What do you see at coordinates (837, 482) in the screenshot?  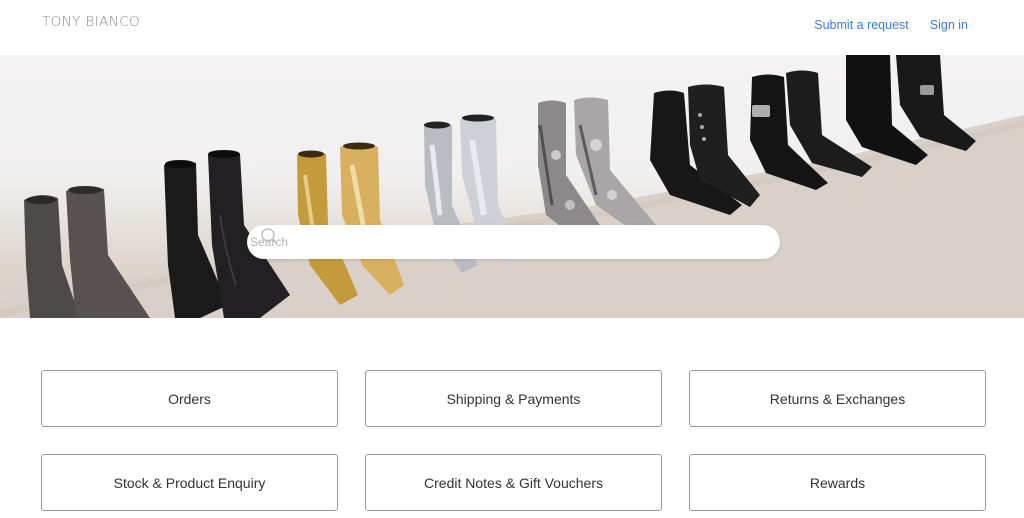 I see `category-rewards: Rewards` at bounding box center [837, 482].